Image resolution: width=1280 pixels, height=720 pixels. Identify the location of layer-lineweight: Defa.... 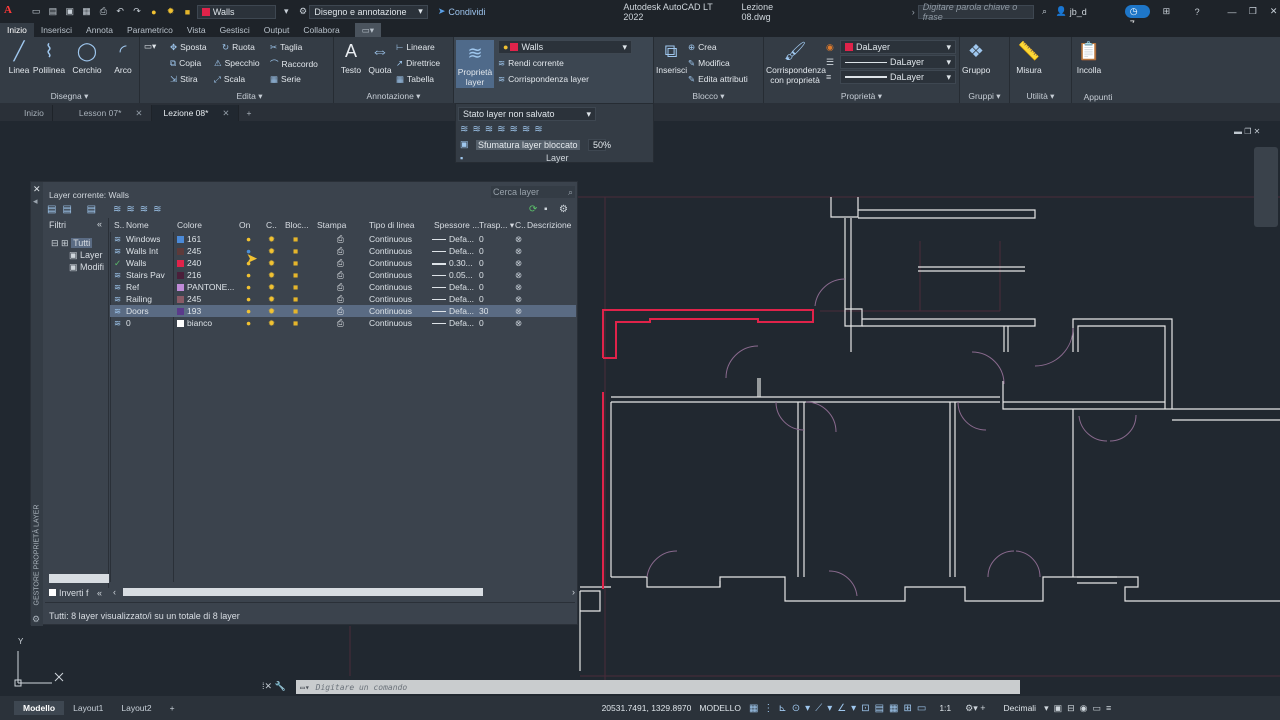
(453, 239).